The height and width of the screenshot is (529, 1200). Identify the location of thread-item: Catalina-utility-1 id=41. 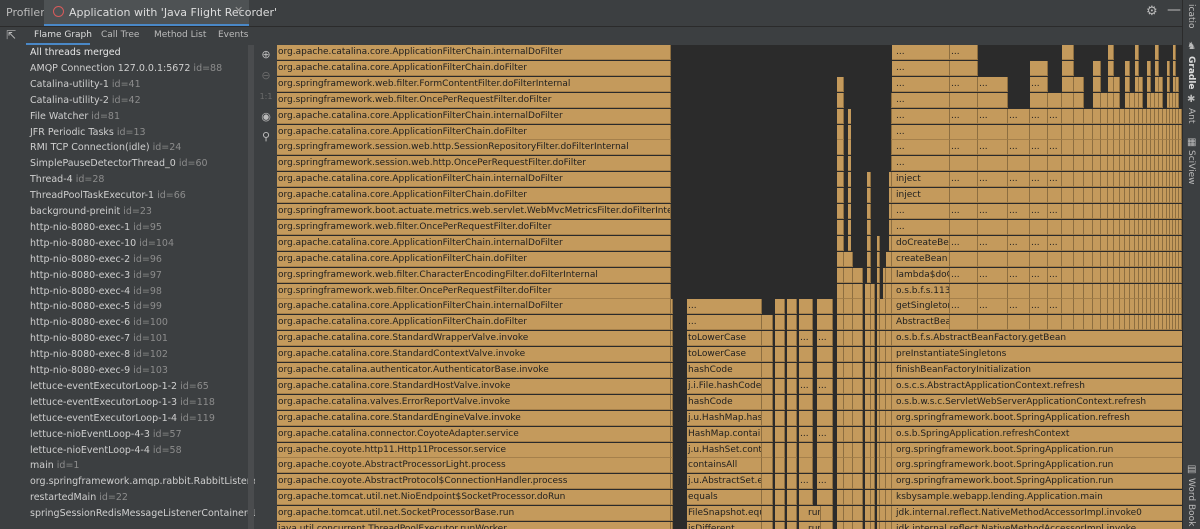
(85, 87).